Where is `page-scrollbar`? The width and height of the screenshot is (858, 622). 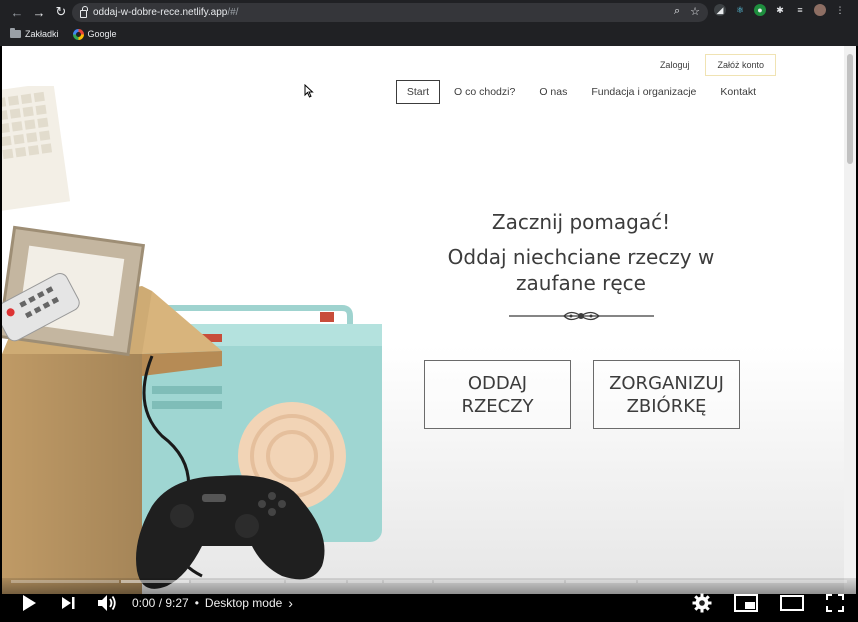 page-scrollbar is located at coordinates (850, 320).